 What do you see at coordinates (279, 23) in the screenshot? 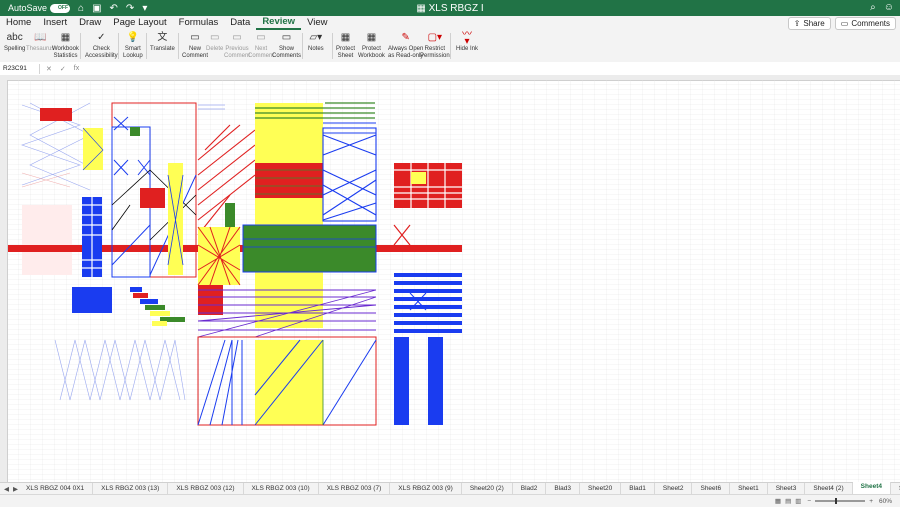
I see `tab-review: Review` at bounding box center [279, 23].